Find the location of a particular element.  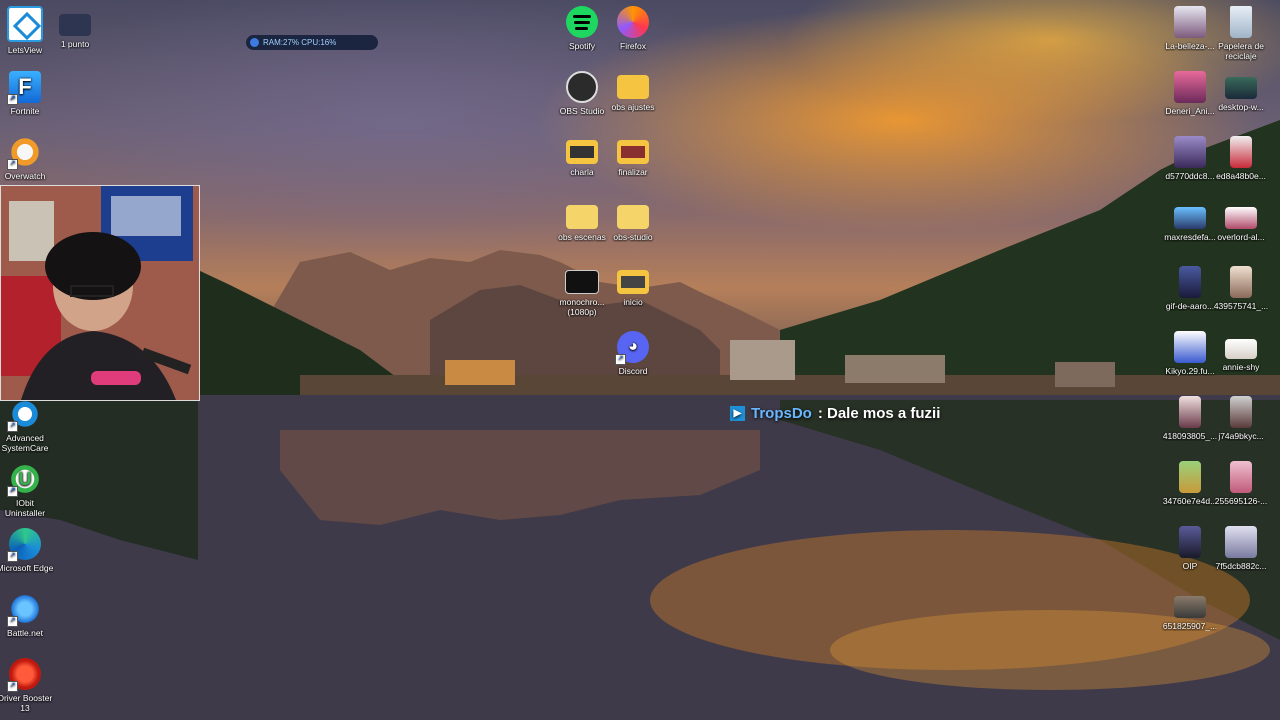

driver-booster-icon: ↗ is located at coordinates (24, 675).